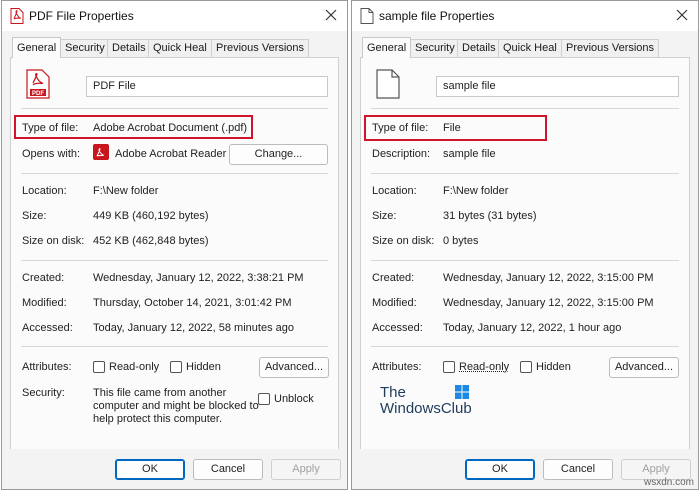 Image resolution: width=700 pixels, height=490 pixels. I want to click on file-name-field: sample file, so click(557, 86).